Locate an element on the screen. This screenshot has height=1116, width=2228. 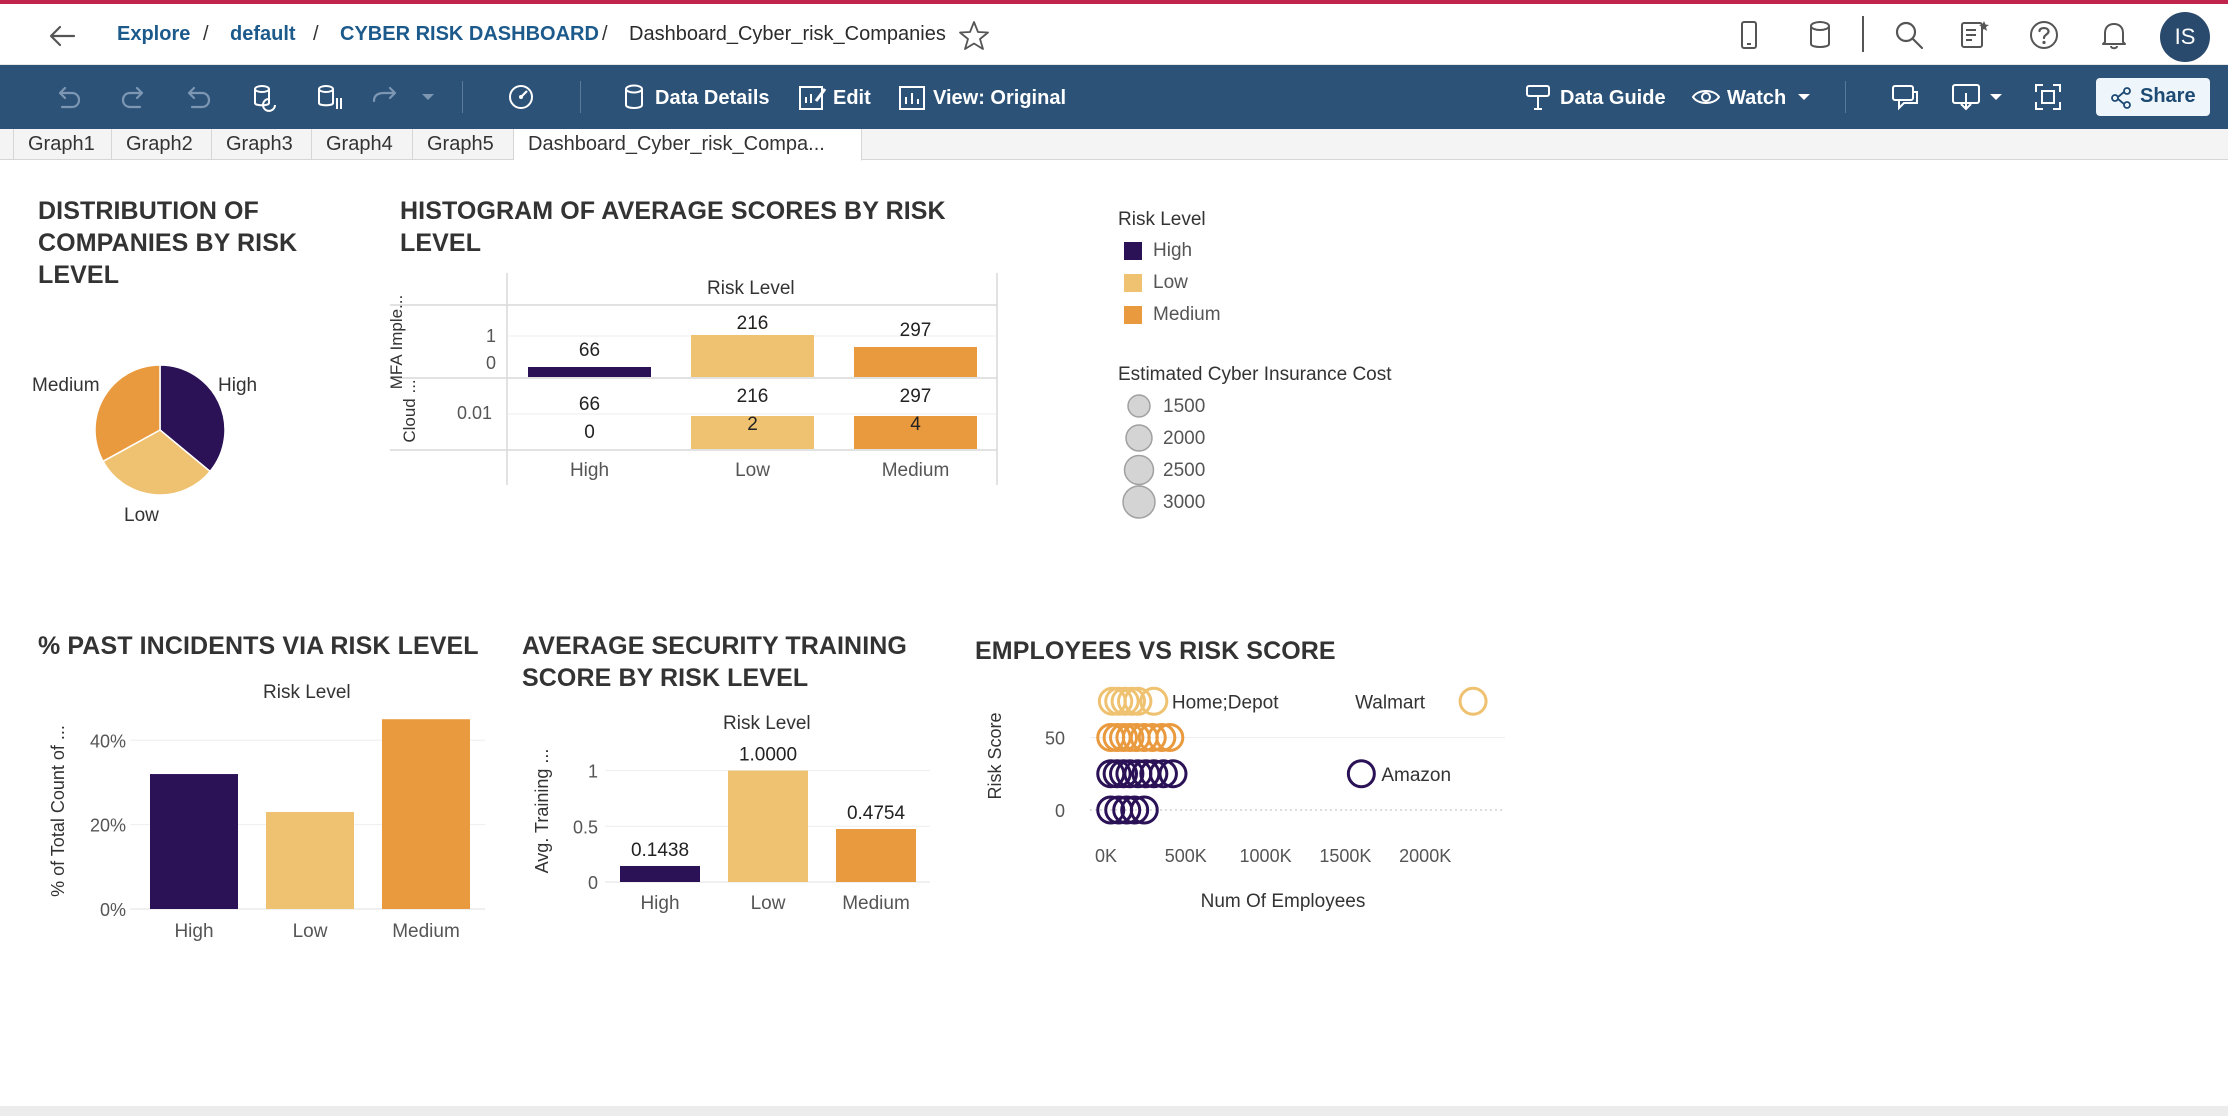
x-axis-label: Num Of Employees is located at coordinates (1283, 901).